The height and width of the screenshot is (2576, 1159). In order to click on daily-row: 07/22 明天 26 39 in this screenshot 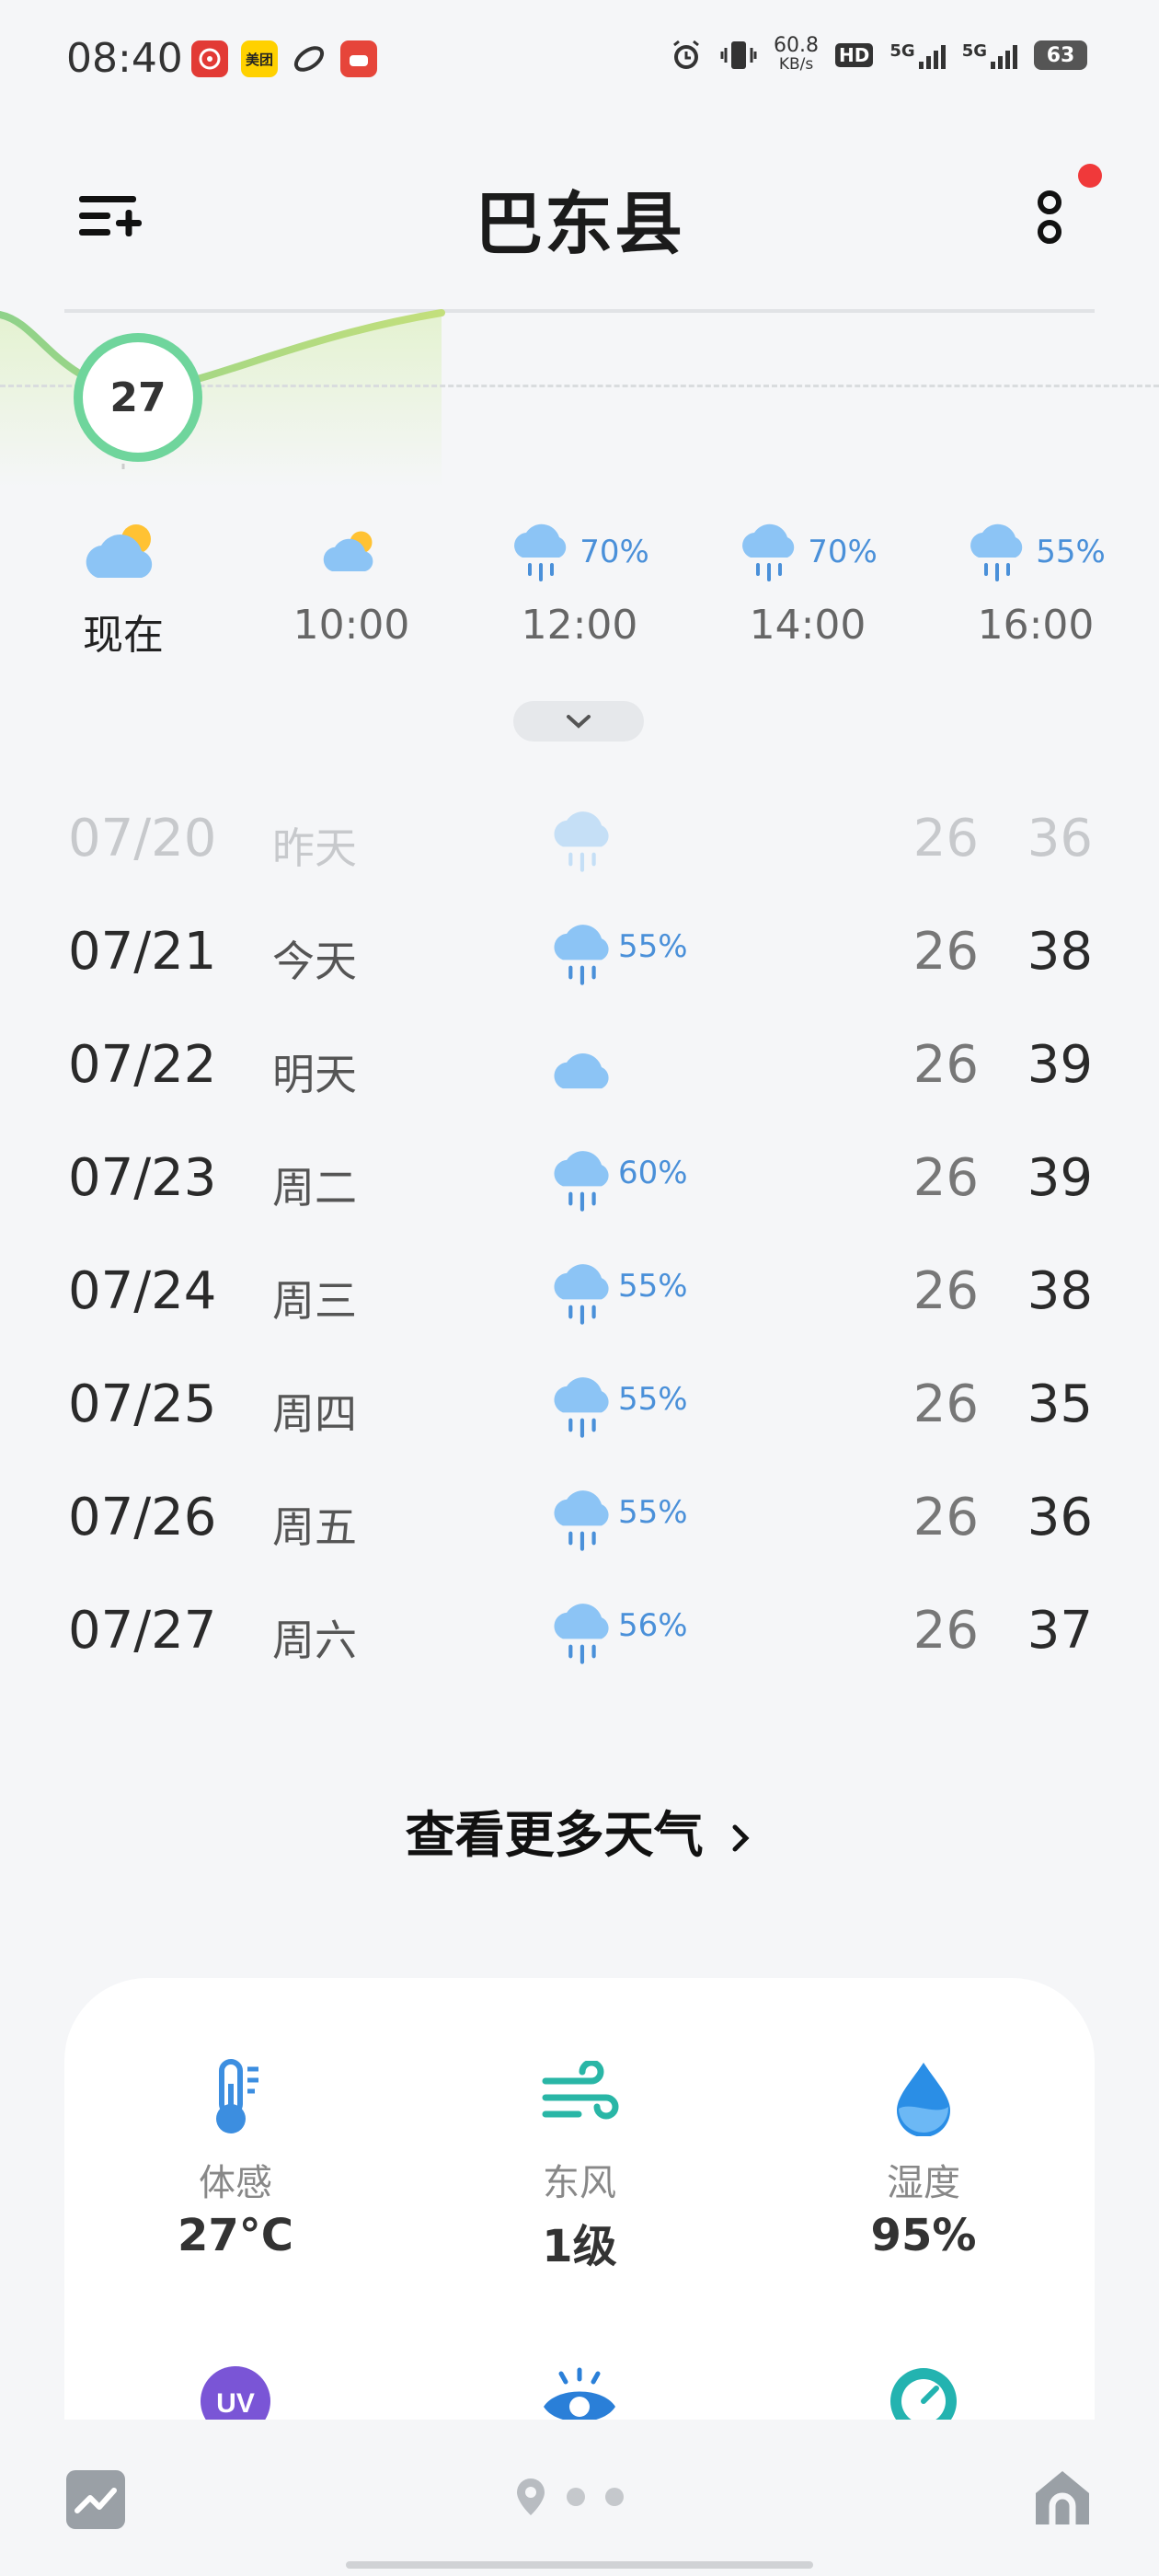, I will do `click(579, 1068)`.